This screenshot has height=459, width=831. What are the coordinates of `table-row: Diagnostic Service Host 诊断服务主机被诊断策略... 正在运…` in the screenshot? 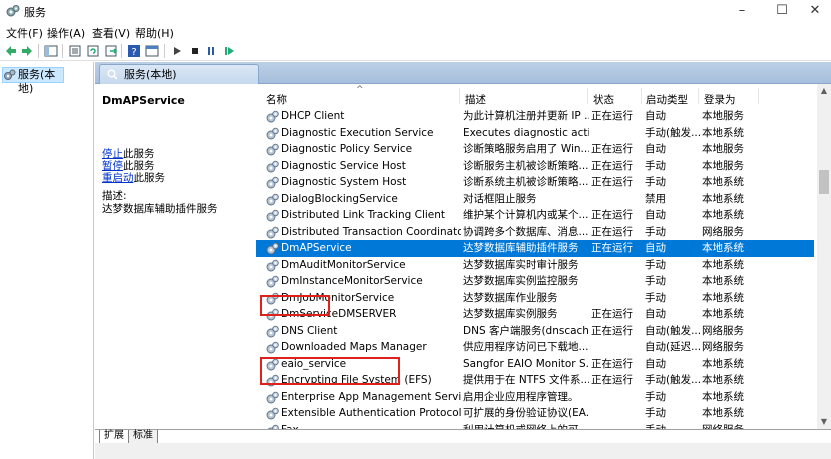 It's located at (535, 166).